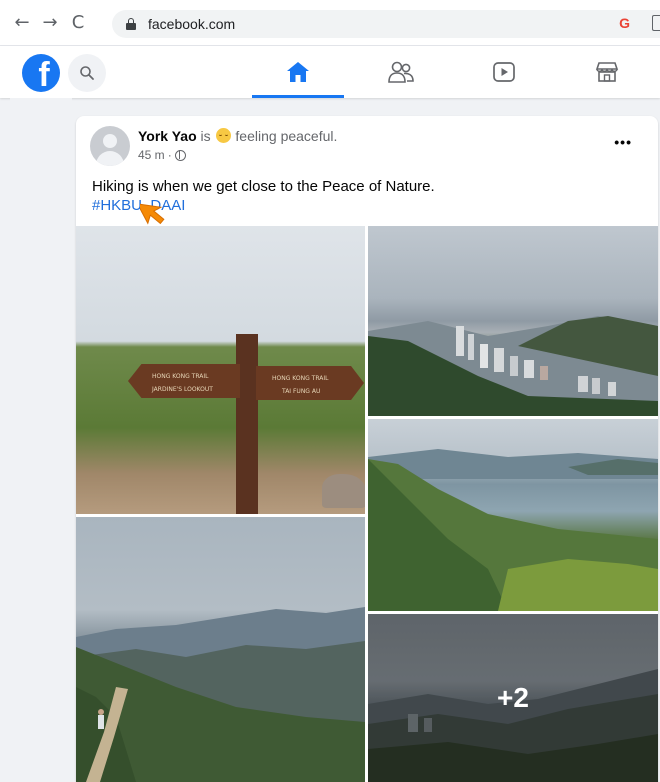  I want to click on sea-landscape, so click(513, 530).